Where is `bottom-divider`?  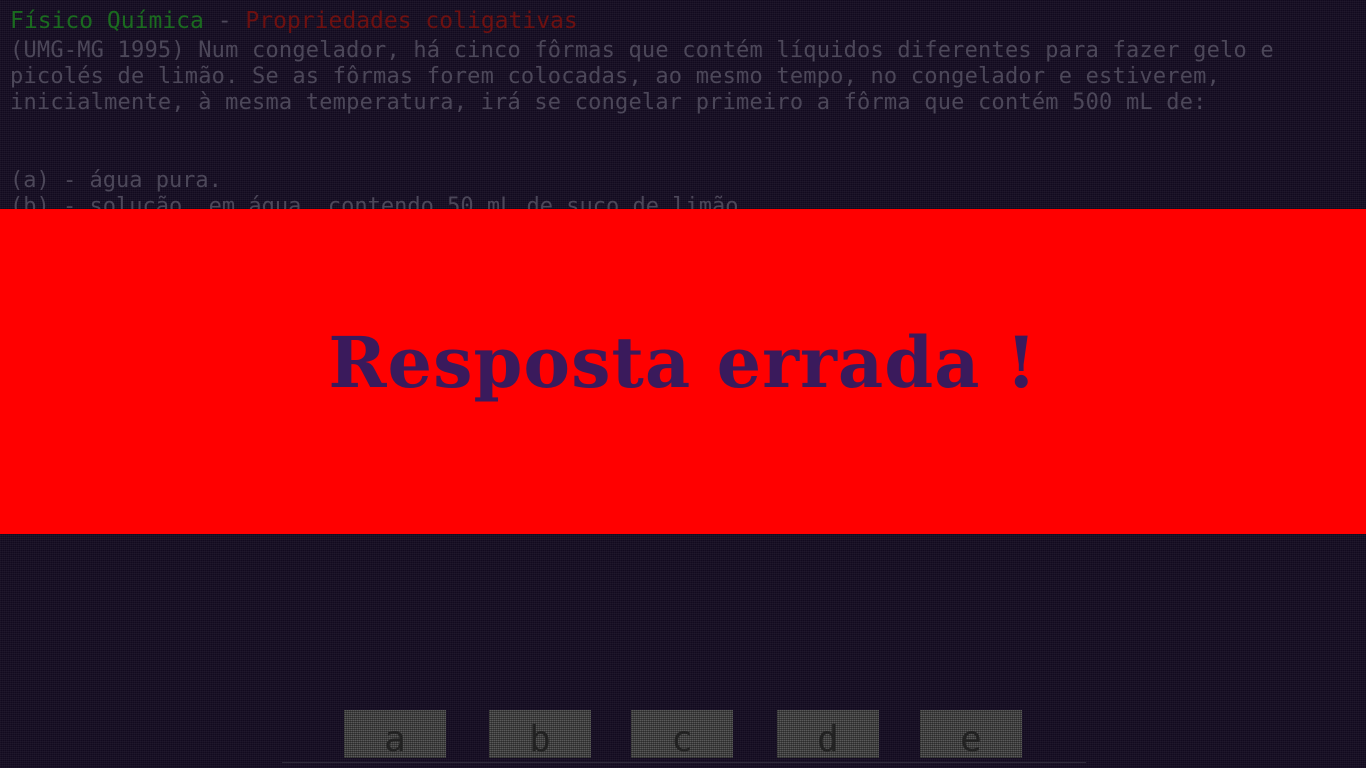 bottom-divider is located at coordinates (684, 762).